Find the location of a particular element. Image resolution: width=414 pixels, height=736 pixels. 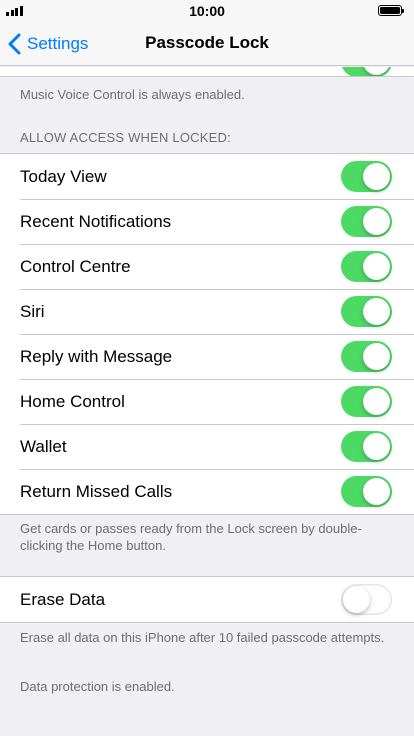

row-today-view: Today View is located at coordinates (207, 176).